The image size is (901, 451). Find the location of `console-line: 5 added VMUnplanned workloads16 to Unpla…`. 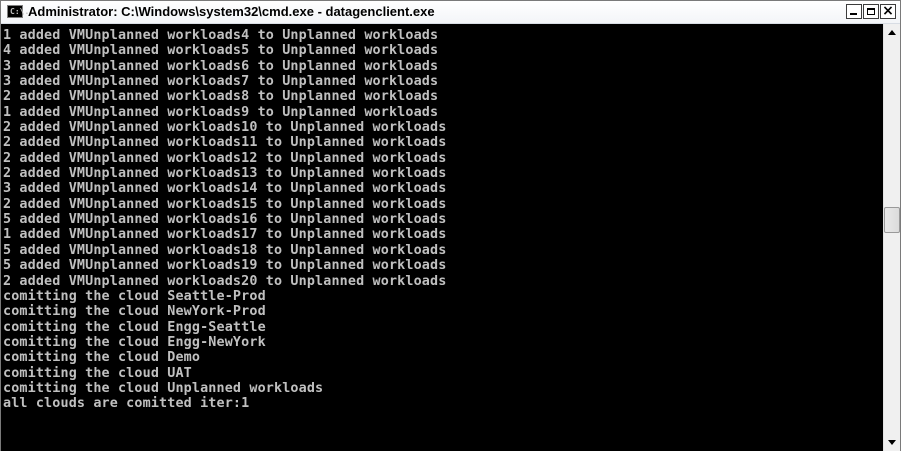

console-line: 5 added VMUnplanned workloads16 to Unpla… is located at coordinates (225, 220).